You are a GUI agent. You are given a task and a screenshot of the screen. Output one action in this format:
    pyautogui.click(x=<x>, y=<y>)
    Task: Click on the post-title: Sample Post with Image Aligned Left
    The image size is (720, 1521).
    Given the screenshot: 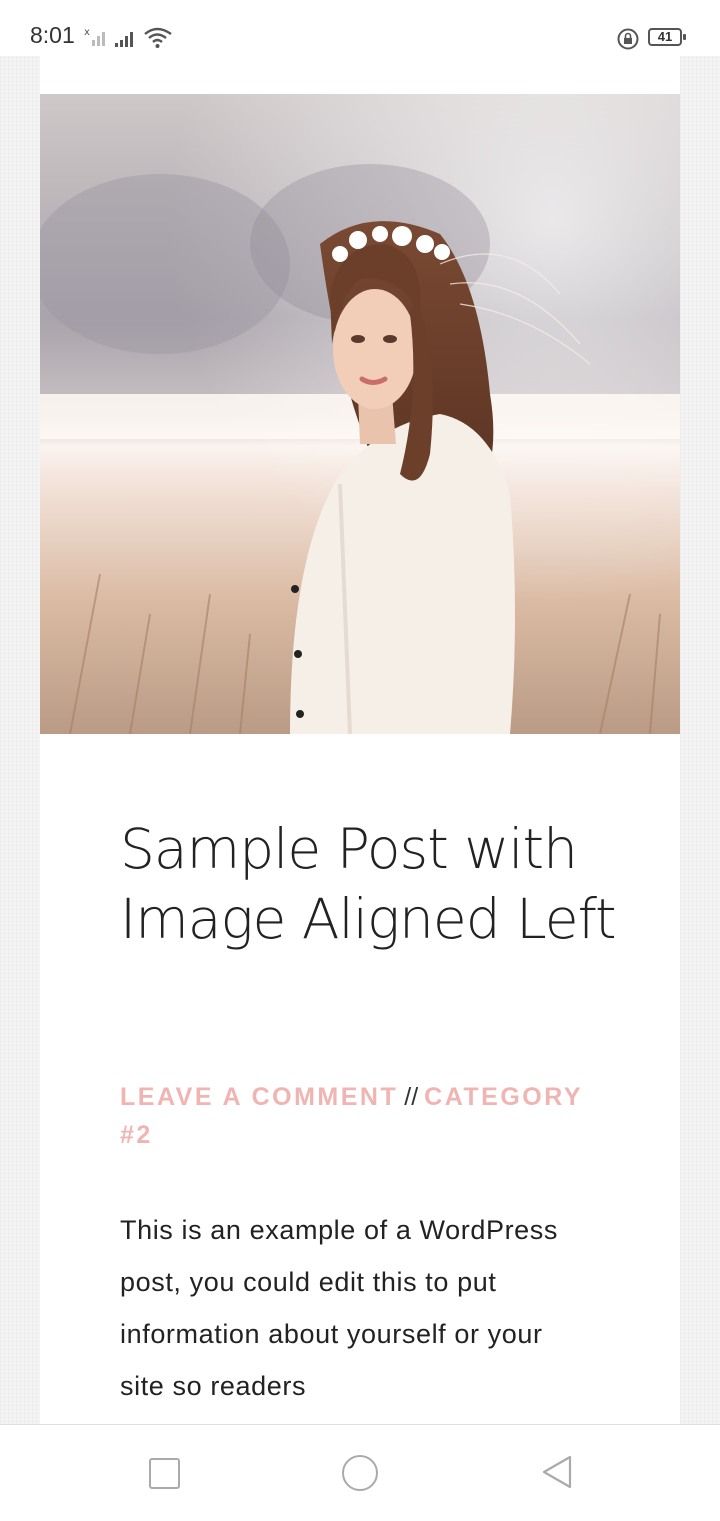 What is the action you would take?
    pyautogui.click(x=370, y=884)
    